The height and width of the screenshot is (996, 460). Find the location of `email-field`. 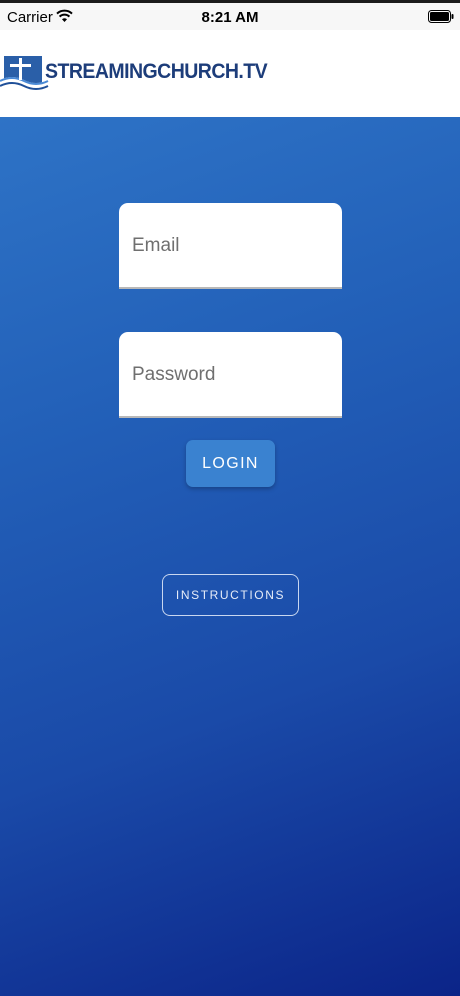

email-field is located at coordinates (230, 246).